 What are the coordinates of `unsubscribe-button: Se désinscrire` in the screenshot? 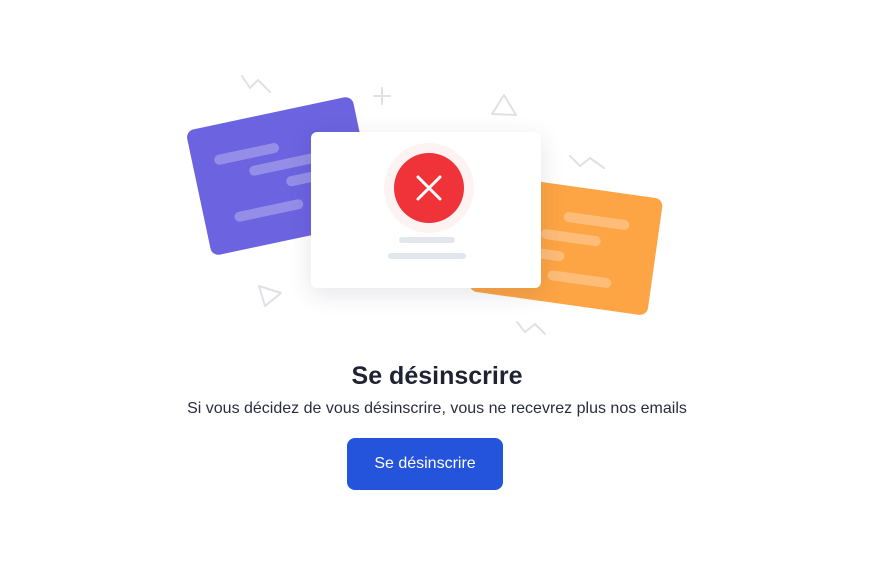 It's located at (425, 464).